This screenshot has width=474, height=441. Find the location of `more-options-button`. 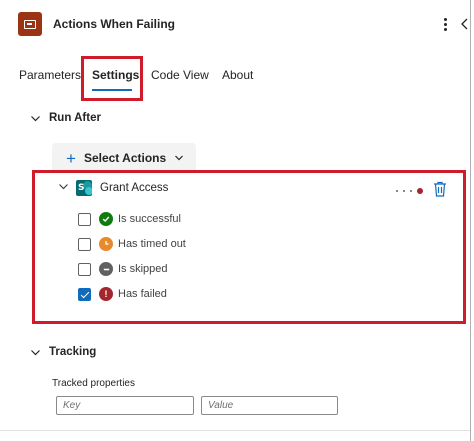

more-options-button is located at coordinates (445, 24).